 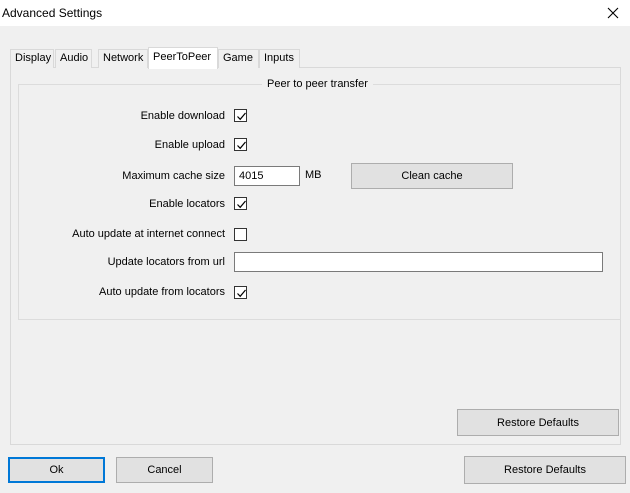 I want to click on update-url-input, so click(x=418, y=262).